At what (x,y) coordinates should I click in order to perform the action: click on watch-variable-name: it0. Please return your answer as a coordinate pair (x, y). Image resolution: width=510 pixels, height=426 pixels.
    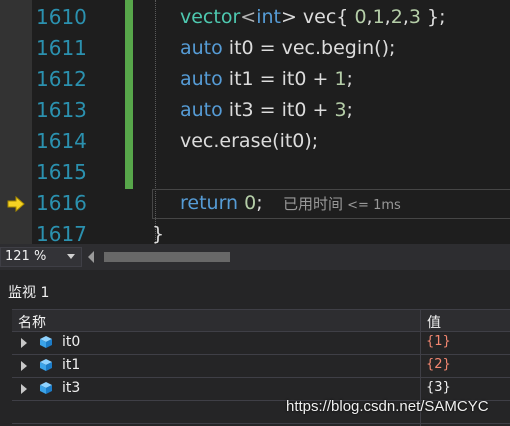
    Looking at the image, I should click on (71, 342).